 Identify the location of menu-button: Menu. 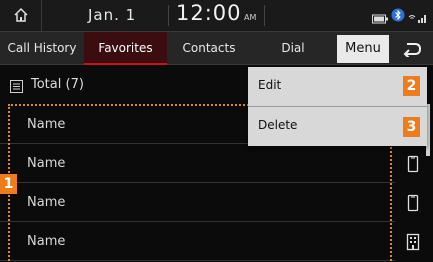
(363, 49).